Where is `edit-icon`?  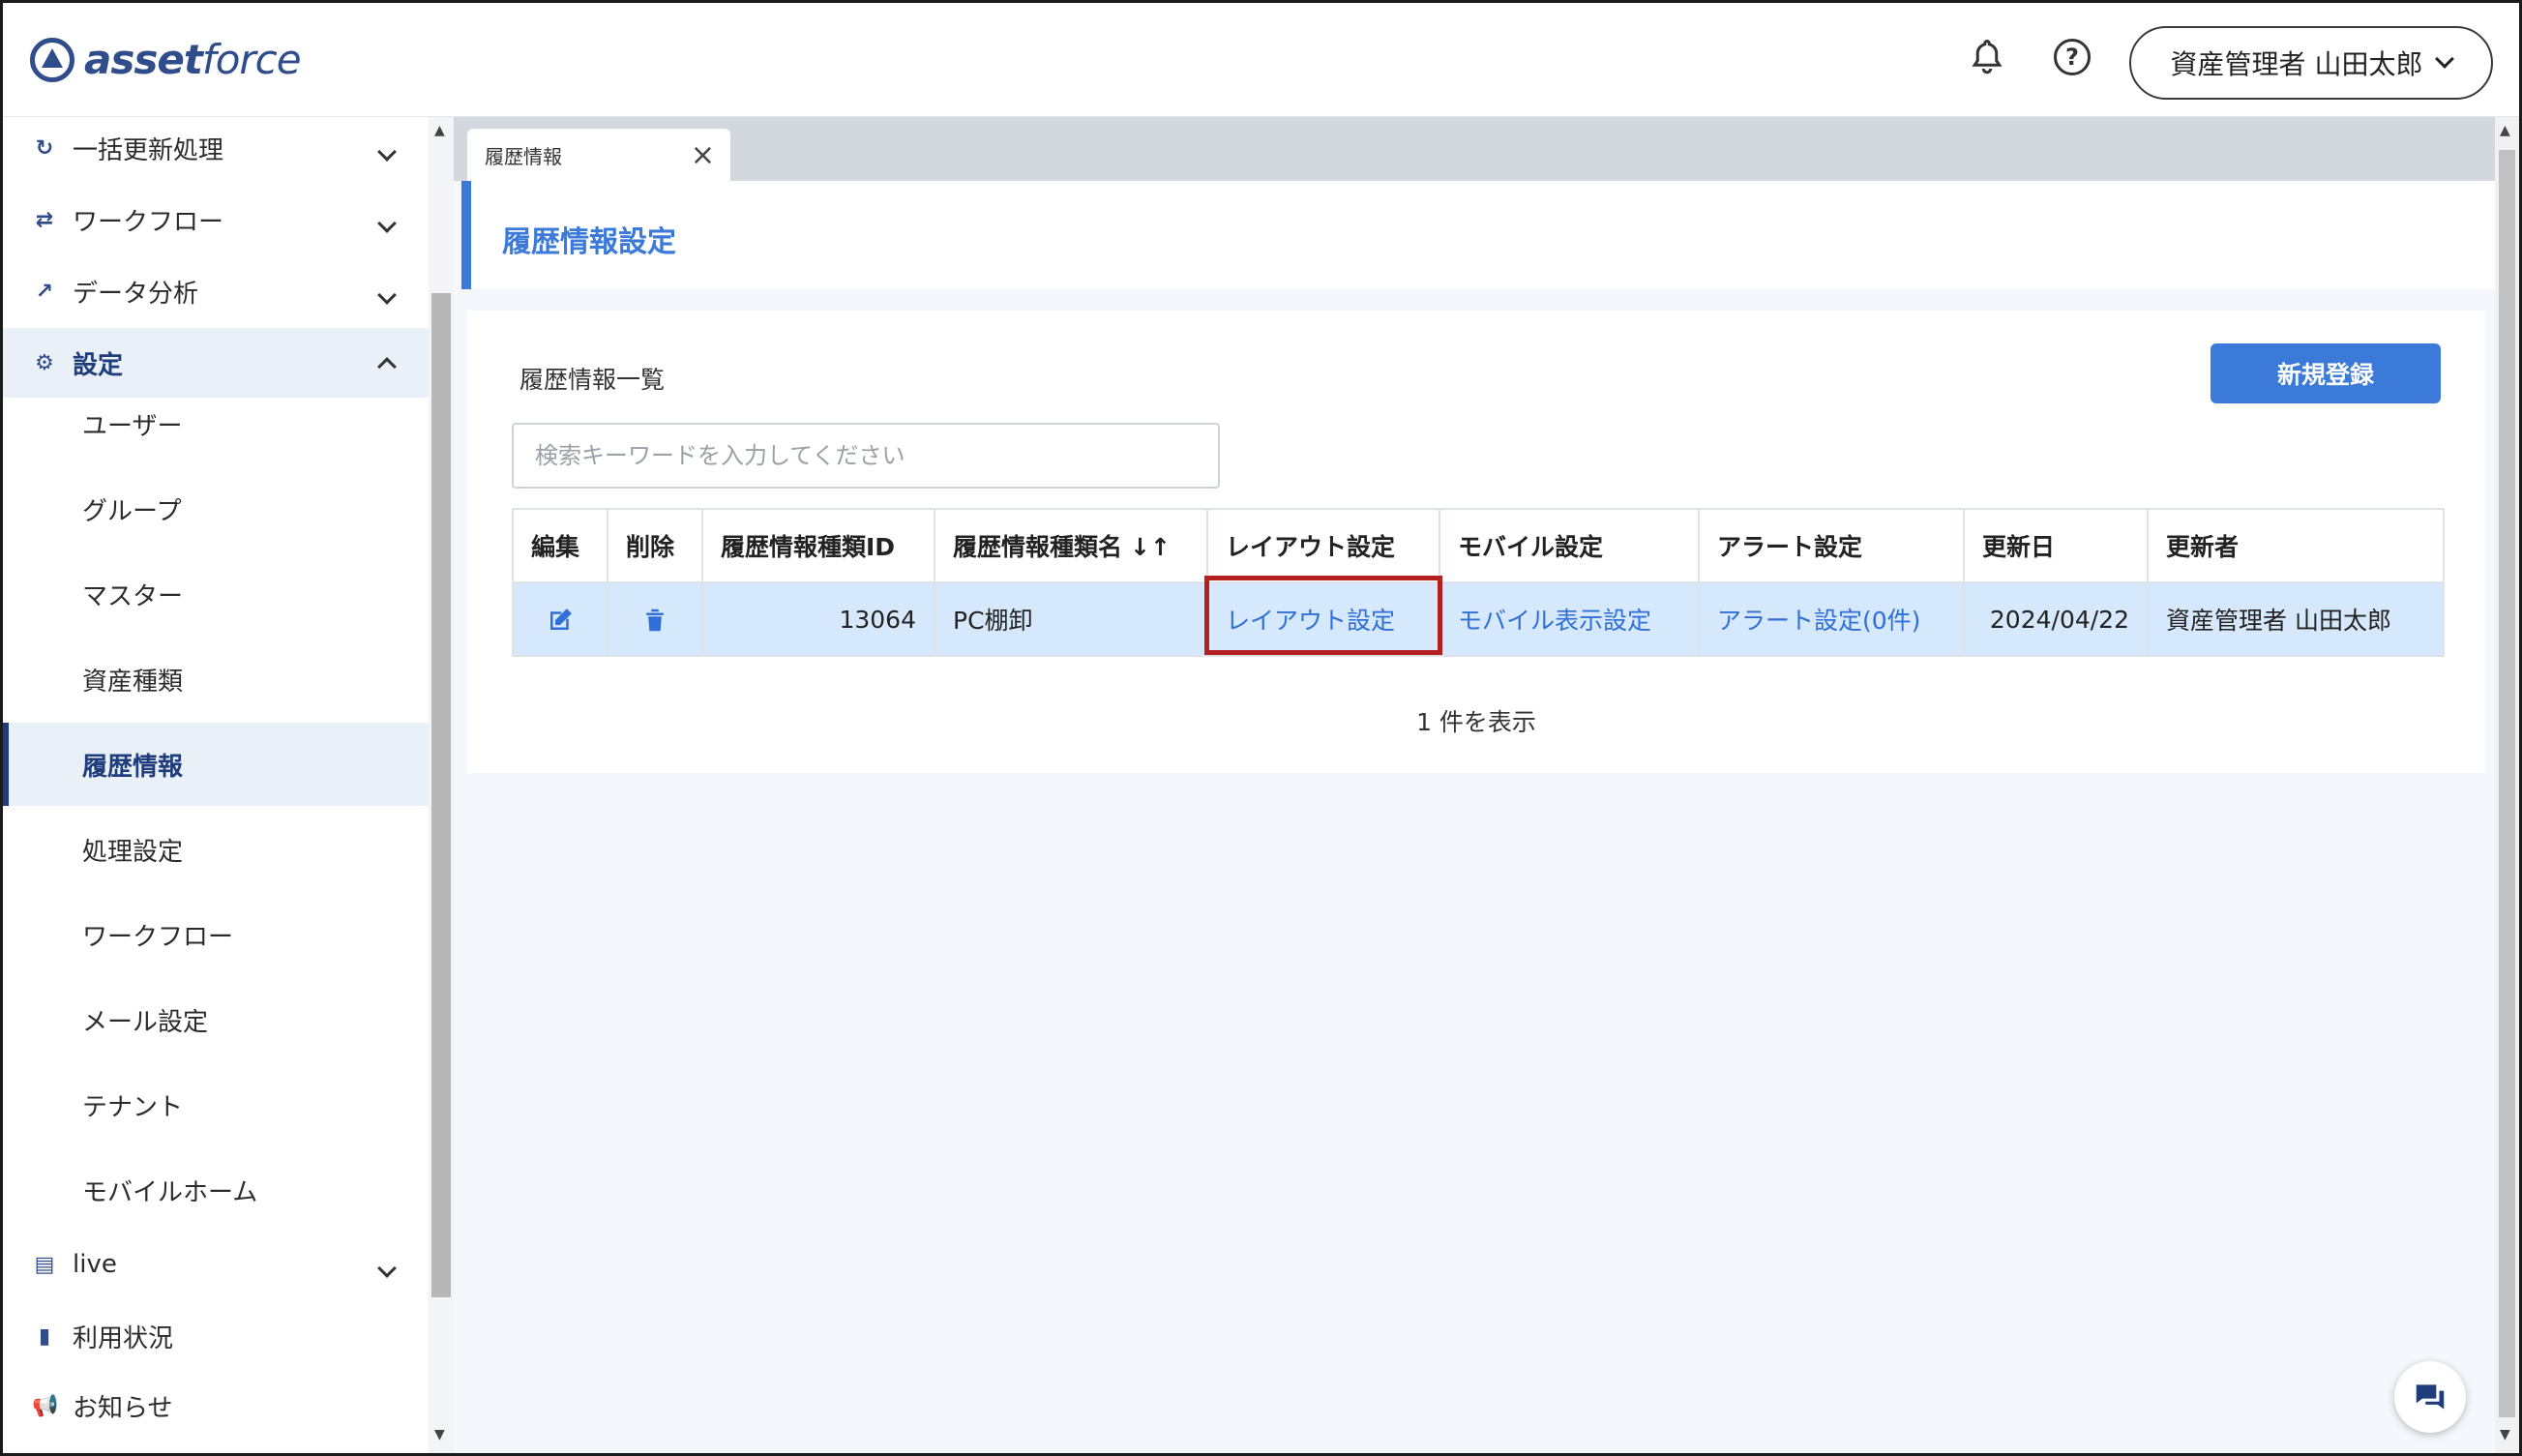
edit-icon is located at coordinates (560, 619).